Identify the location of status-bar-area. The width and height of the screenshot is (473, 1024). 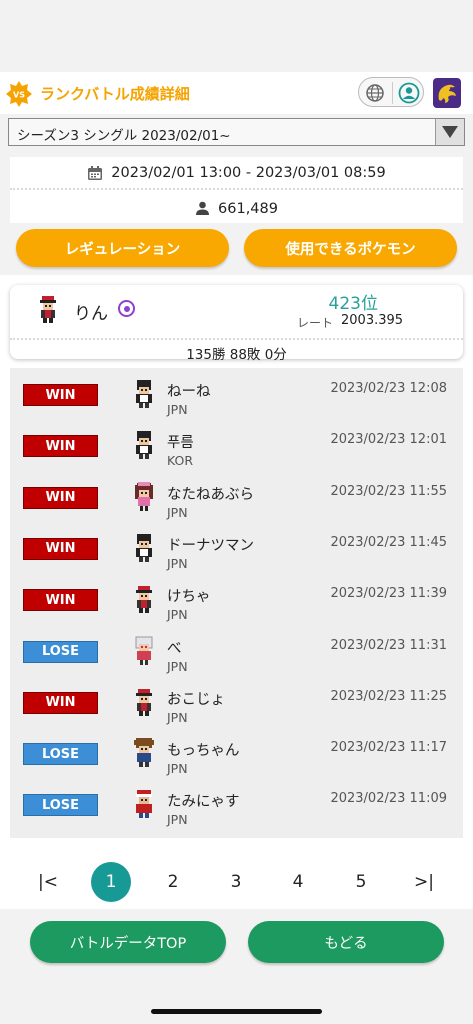
(236, 36).